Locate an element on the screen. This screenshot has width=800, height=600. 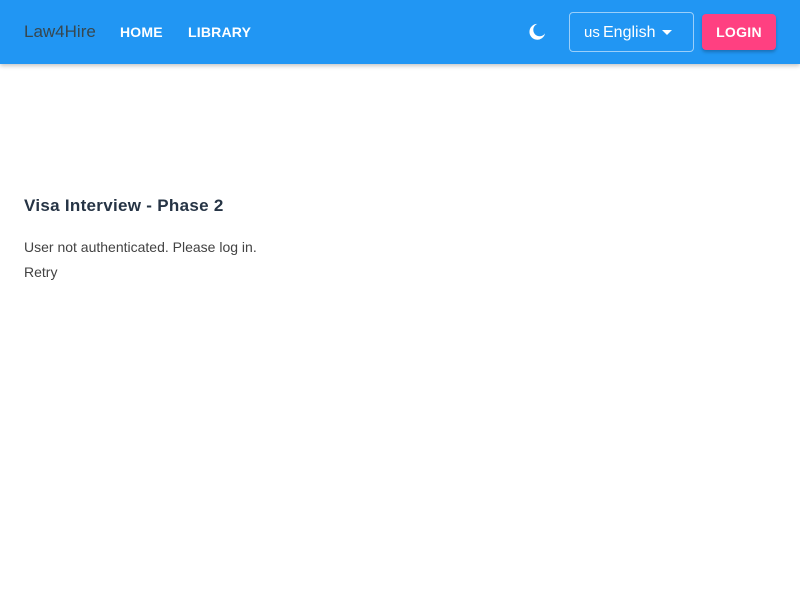
theme-toggle-button is located at coordinates (537, 32).